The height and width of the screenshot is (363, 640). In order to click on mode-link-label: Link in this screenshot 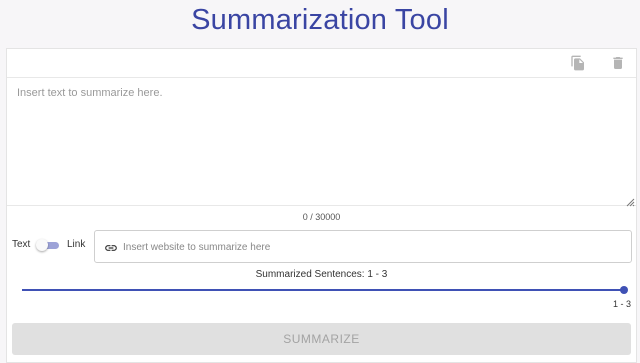, I will do `click(76, 244)`.